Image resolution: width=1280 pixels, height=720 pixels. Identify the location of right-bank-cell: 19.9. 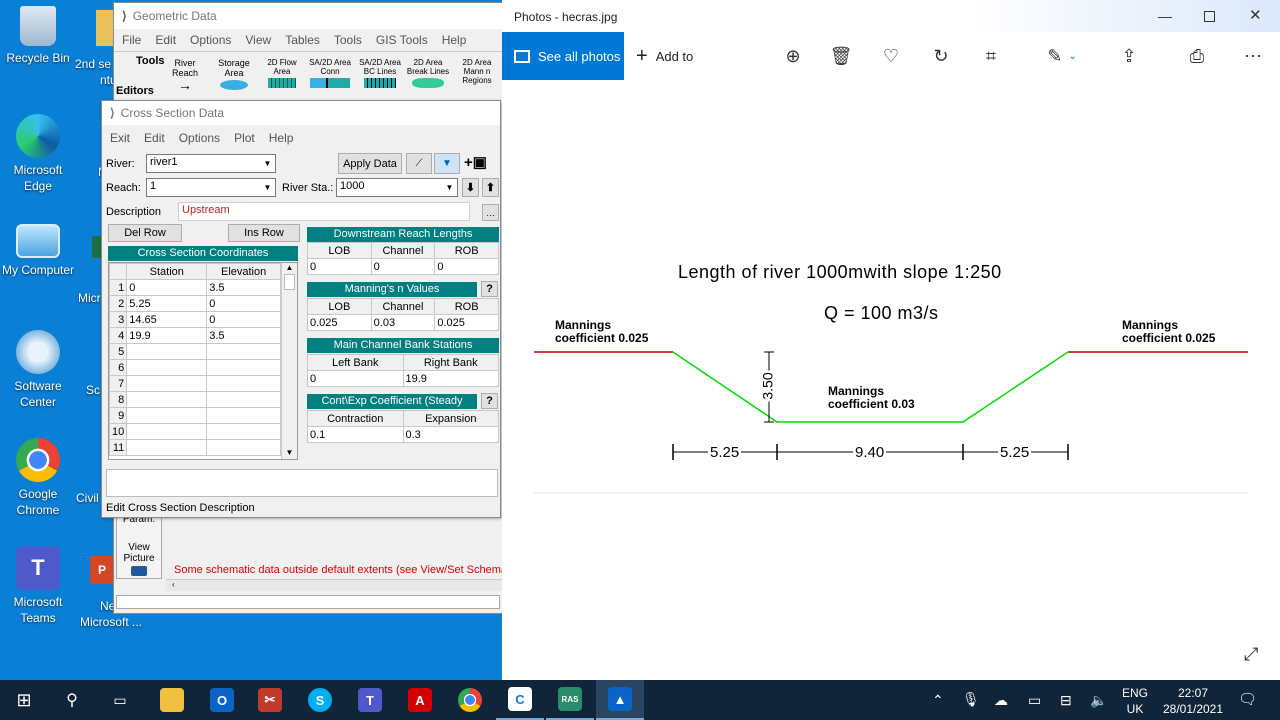
(450, 378).